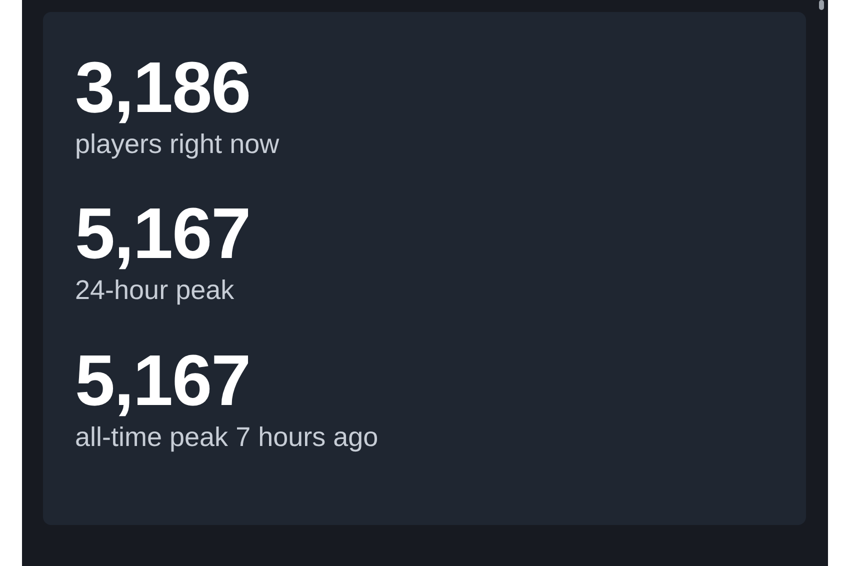 The height and width of the screenshot is (566, 850). What do you see at coordinates (226, 437) in the screenshot?
I see `stat-label: all-time peak 7 hours ago` at bounding box center [226, 437].